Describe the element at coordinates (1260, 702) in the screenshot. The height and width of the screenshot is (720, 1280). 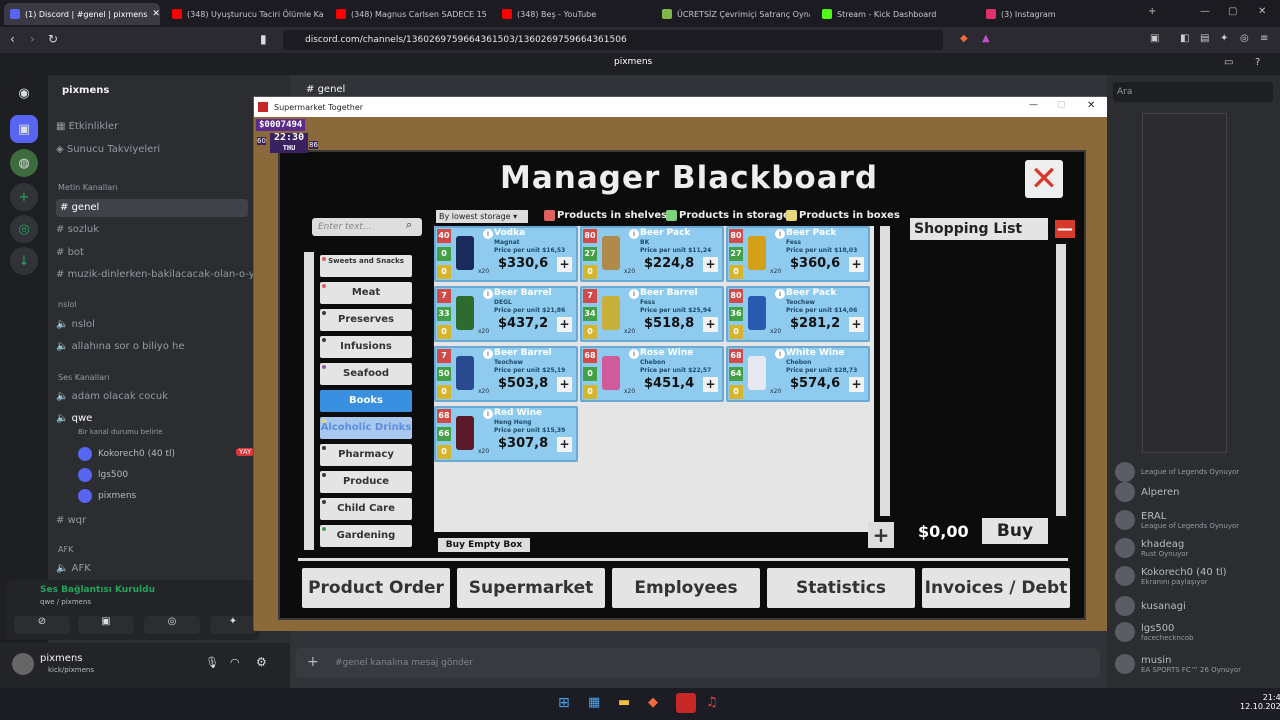
I see `clock: 21:4212.10.2025` at that location.